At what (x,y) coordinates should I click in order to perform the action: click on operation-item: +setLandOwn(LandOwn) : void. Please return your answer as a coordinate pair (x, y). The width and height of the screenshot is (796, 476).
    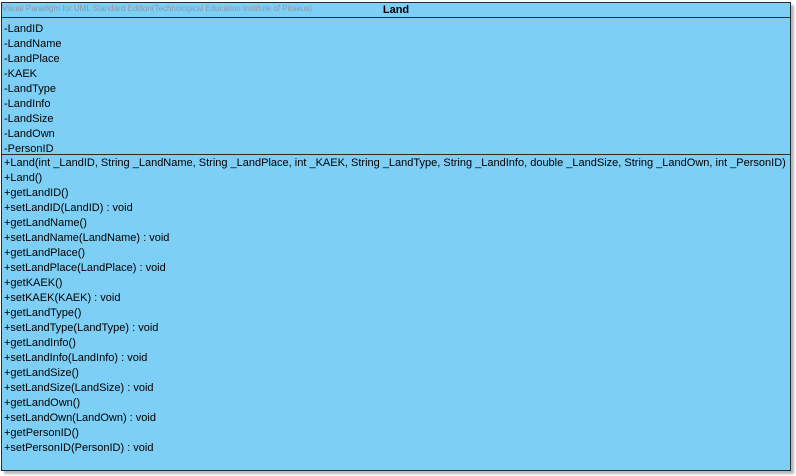
    Looking at the image, I should click on (80, 418).